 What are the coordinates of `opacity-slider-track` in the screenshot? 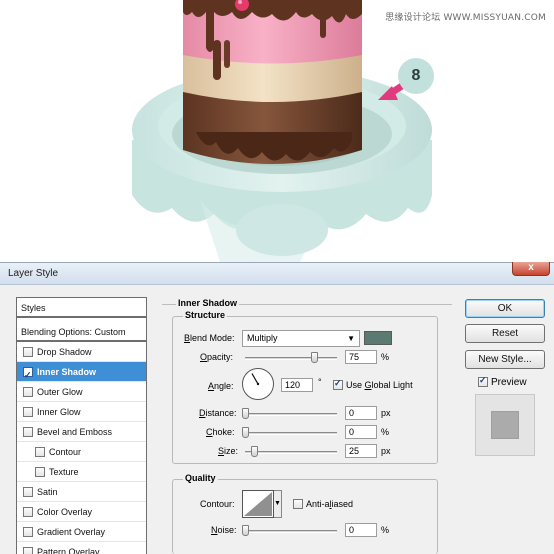 It's located at (291, 358).